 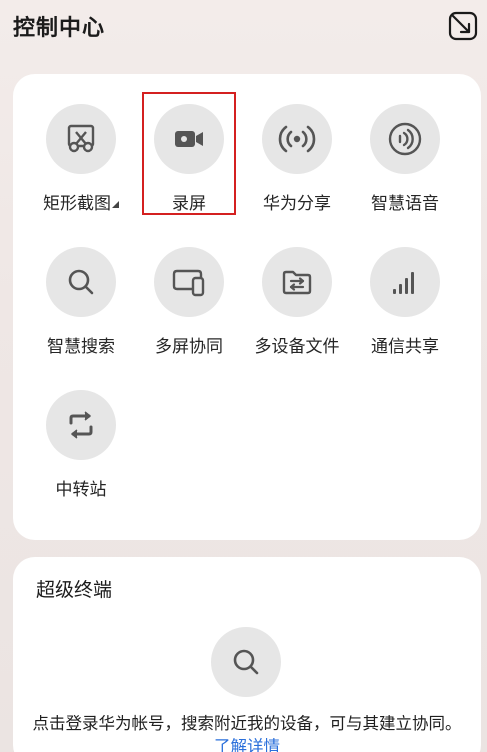 I want to click on tile-smart-voice: 智慧语音, so click(x=405, y=169).